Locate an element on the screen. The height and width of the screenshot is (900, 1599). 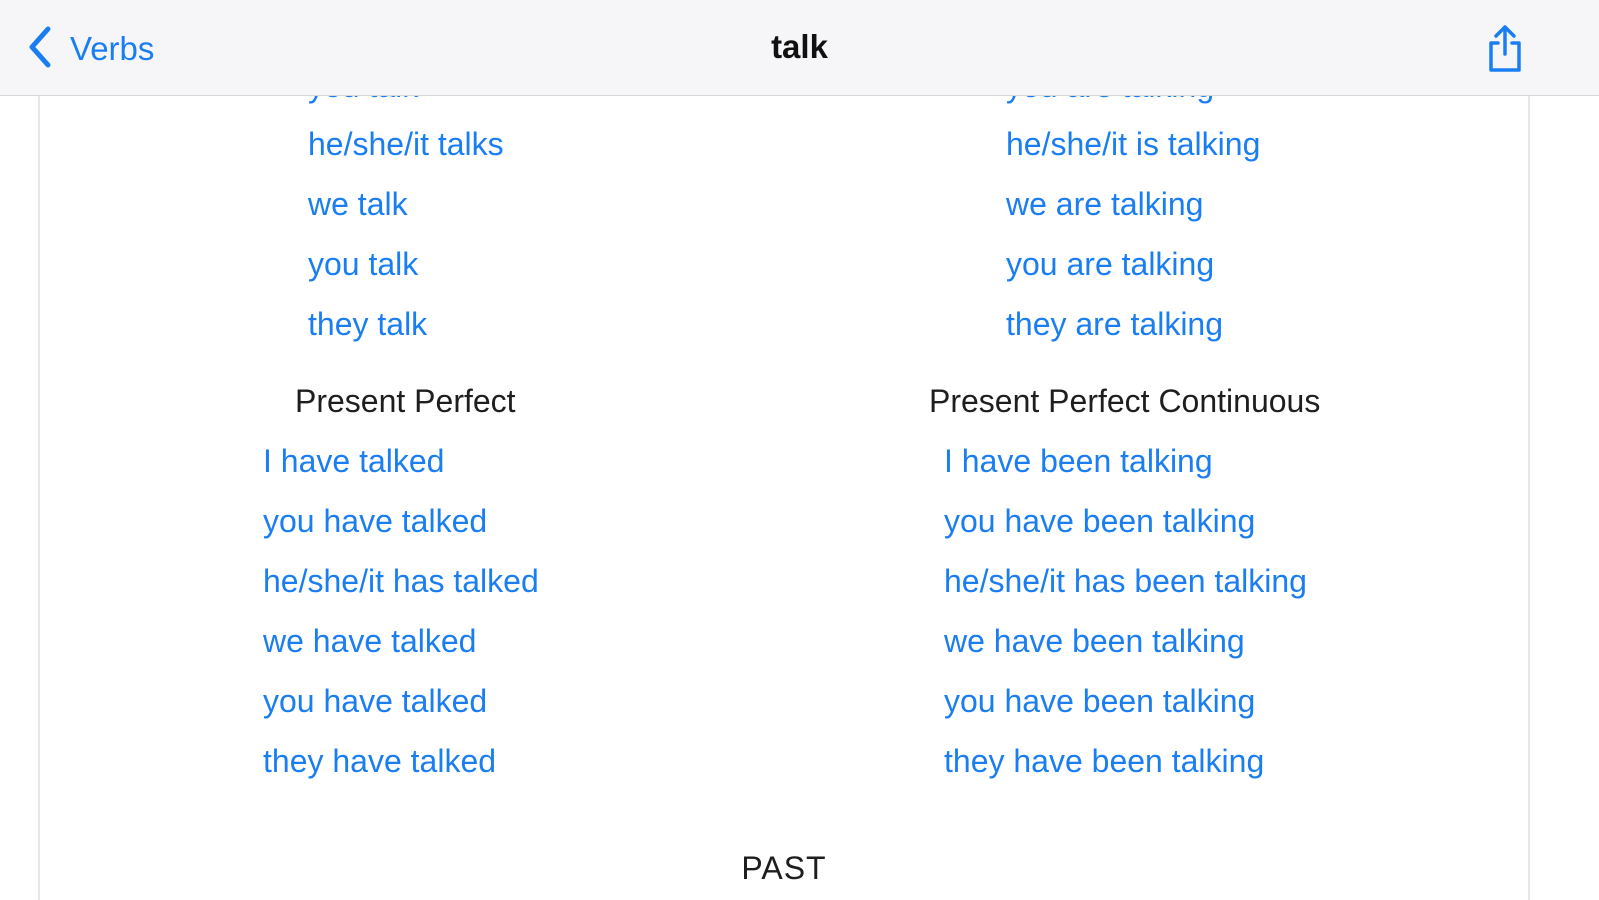
page-title: talk is located at coordinates (799, 46).